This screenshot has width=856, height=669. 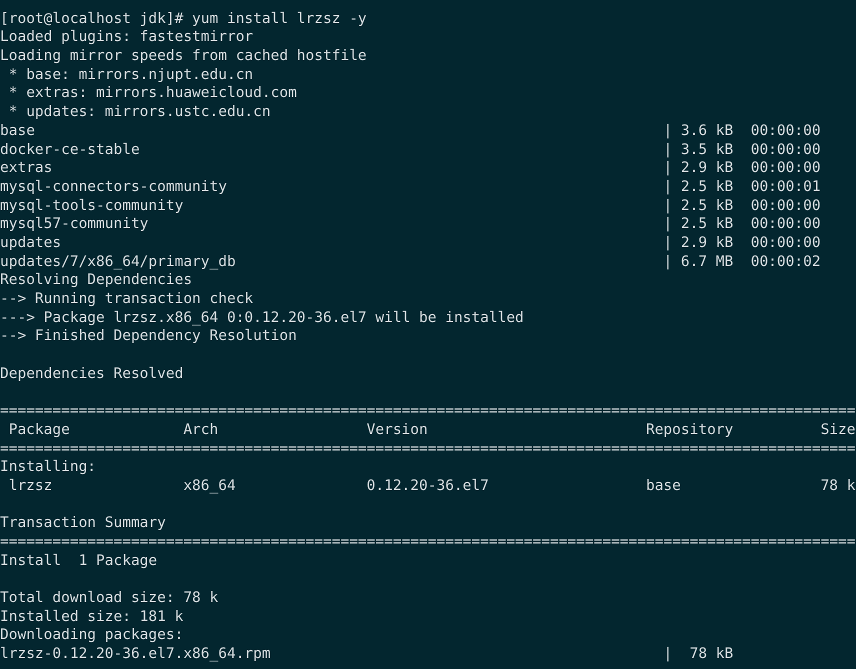 I want to click on download-size: 6.7 MB, so click(x=707, y=262).